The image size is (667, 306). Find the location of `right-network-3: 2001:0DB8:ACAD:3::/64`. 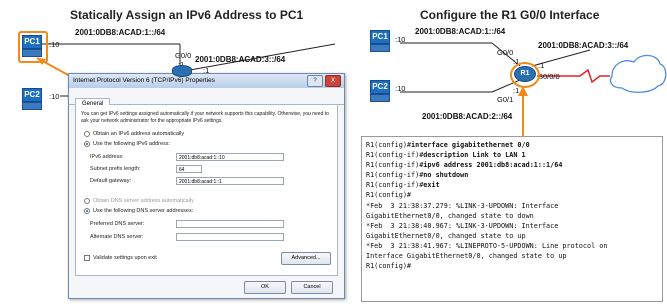

right-network-3: 2001:0DB8:ACAD:3::/64 is located at coordinates (583, 45).